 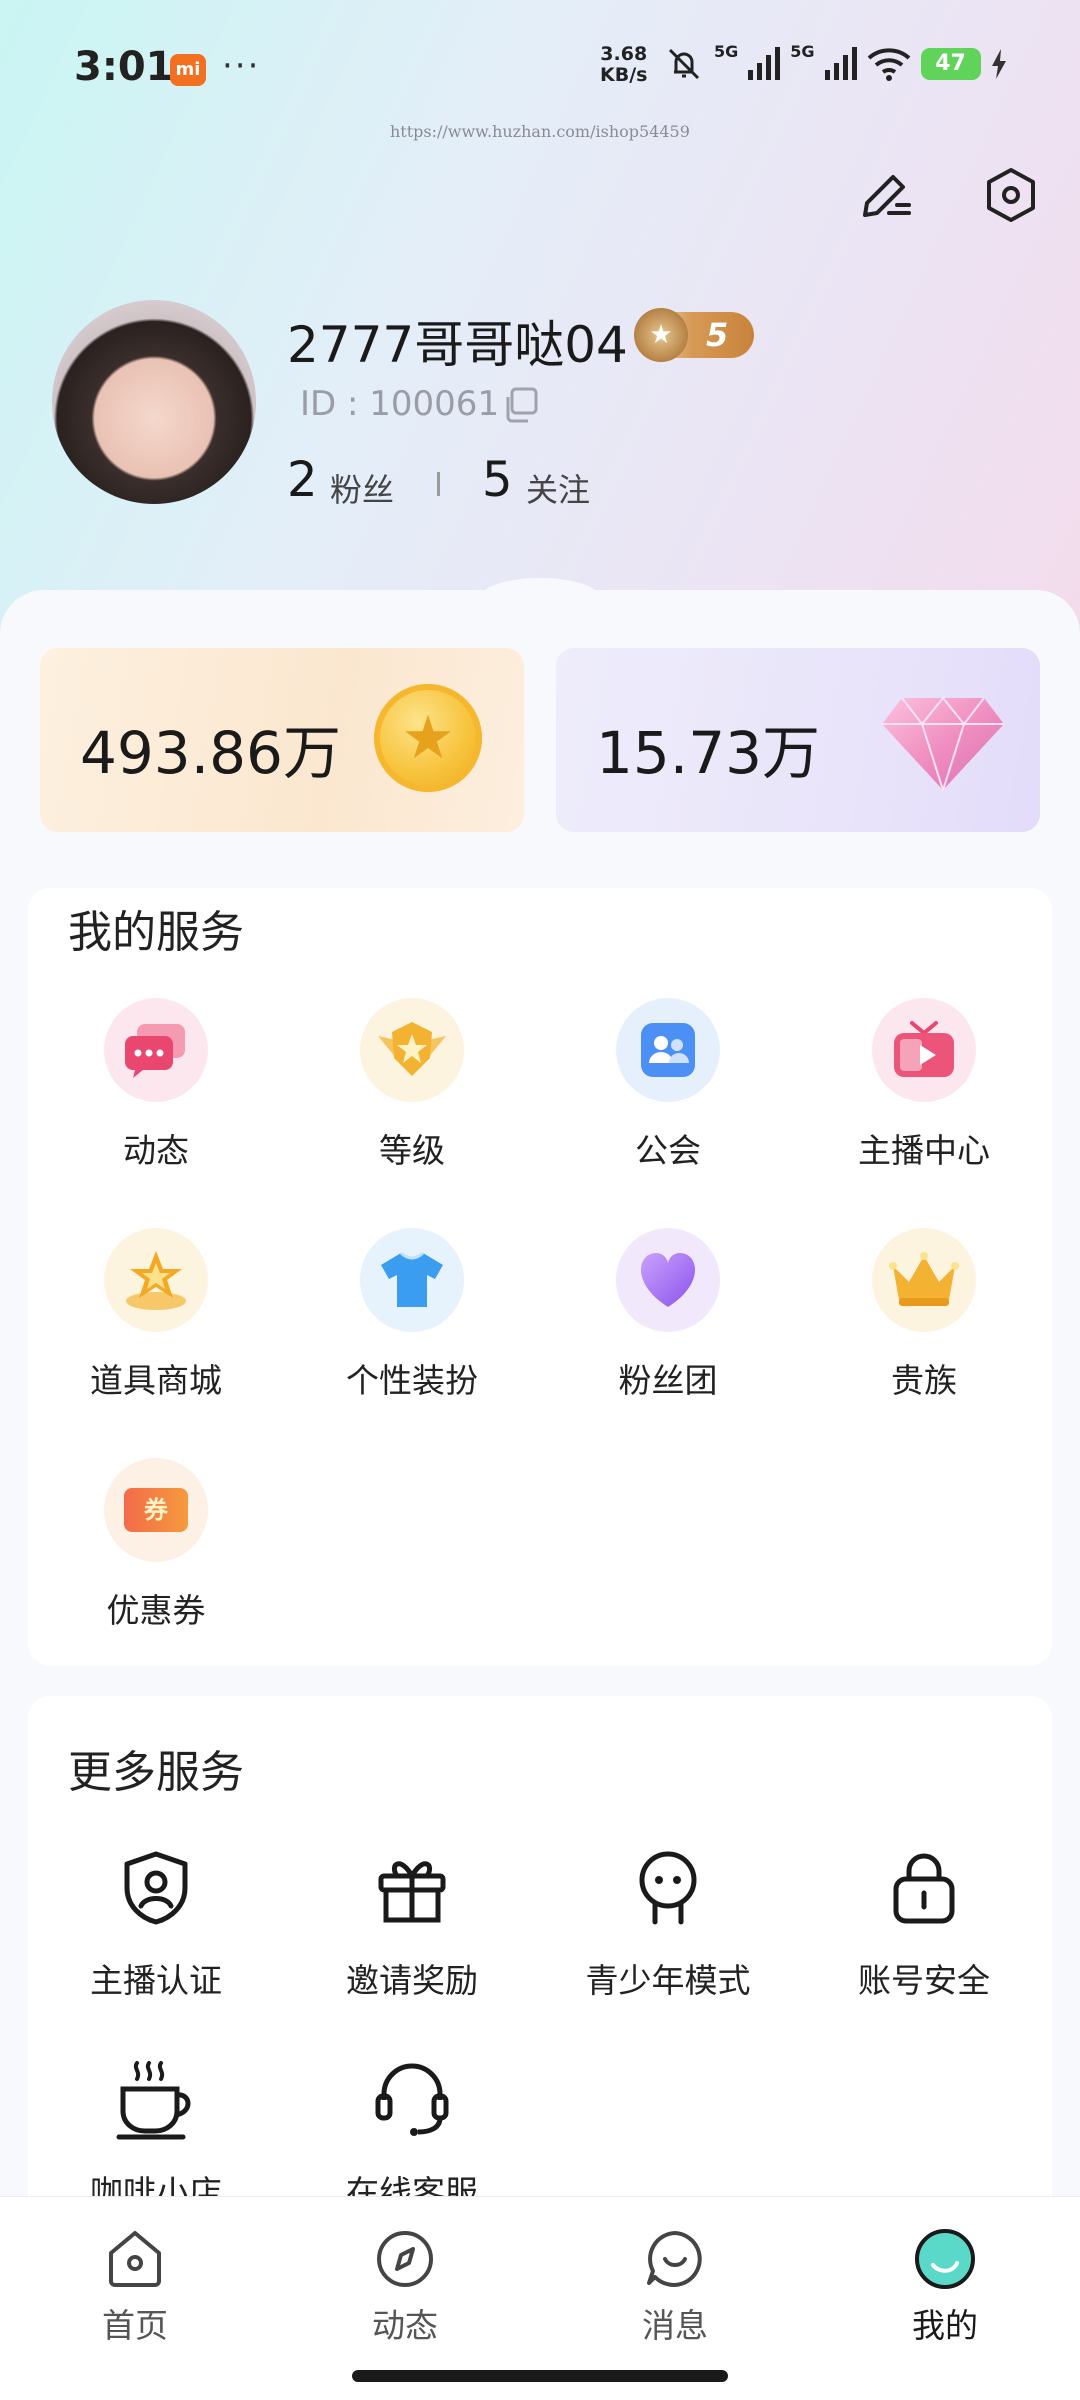 What do you see at coordinates (924, 1050) in the screenshot?
I see `tv-icon` at bounding box center [924, 1050].